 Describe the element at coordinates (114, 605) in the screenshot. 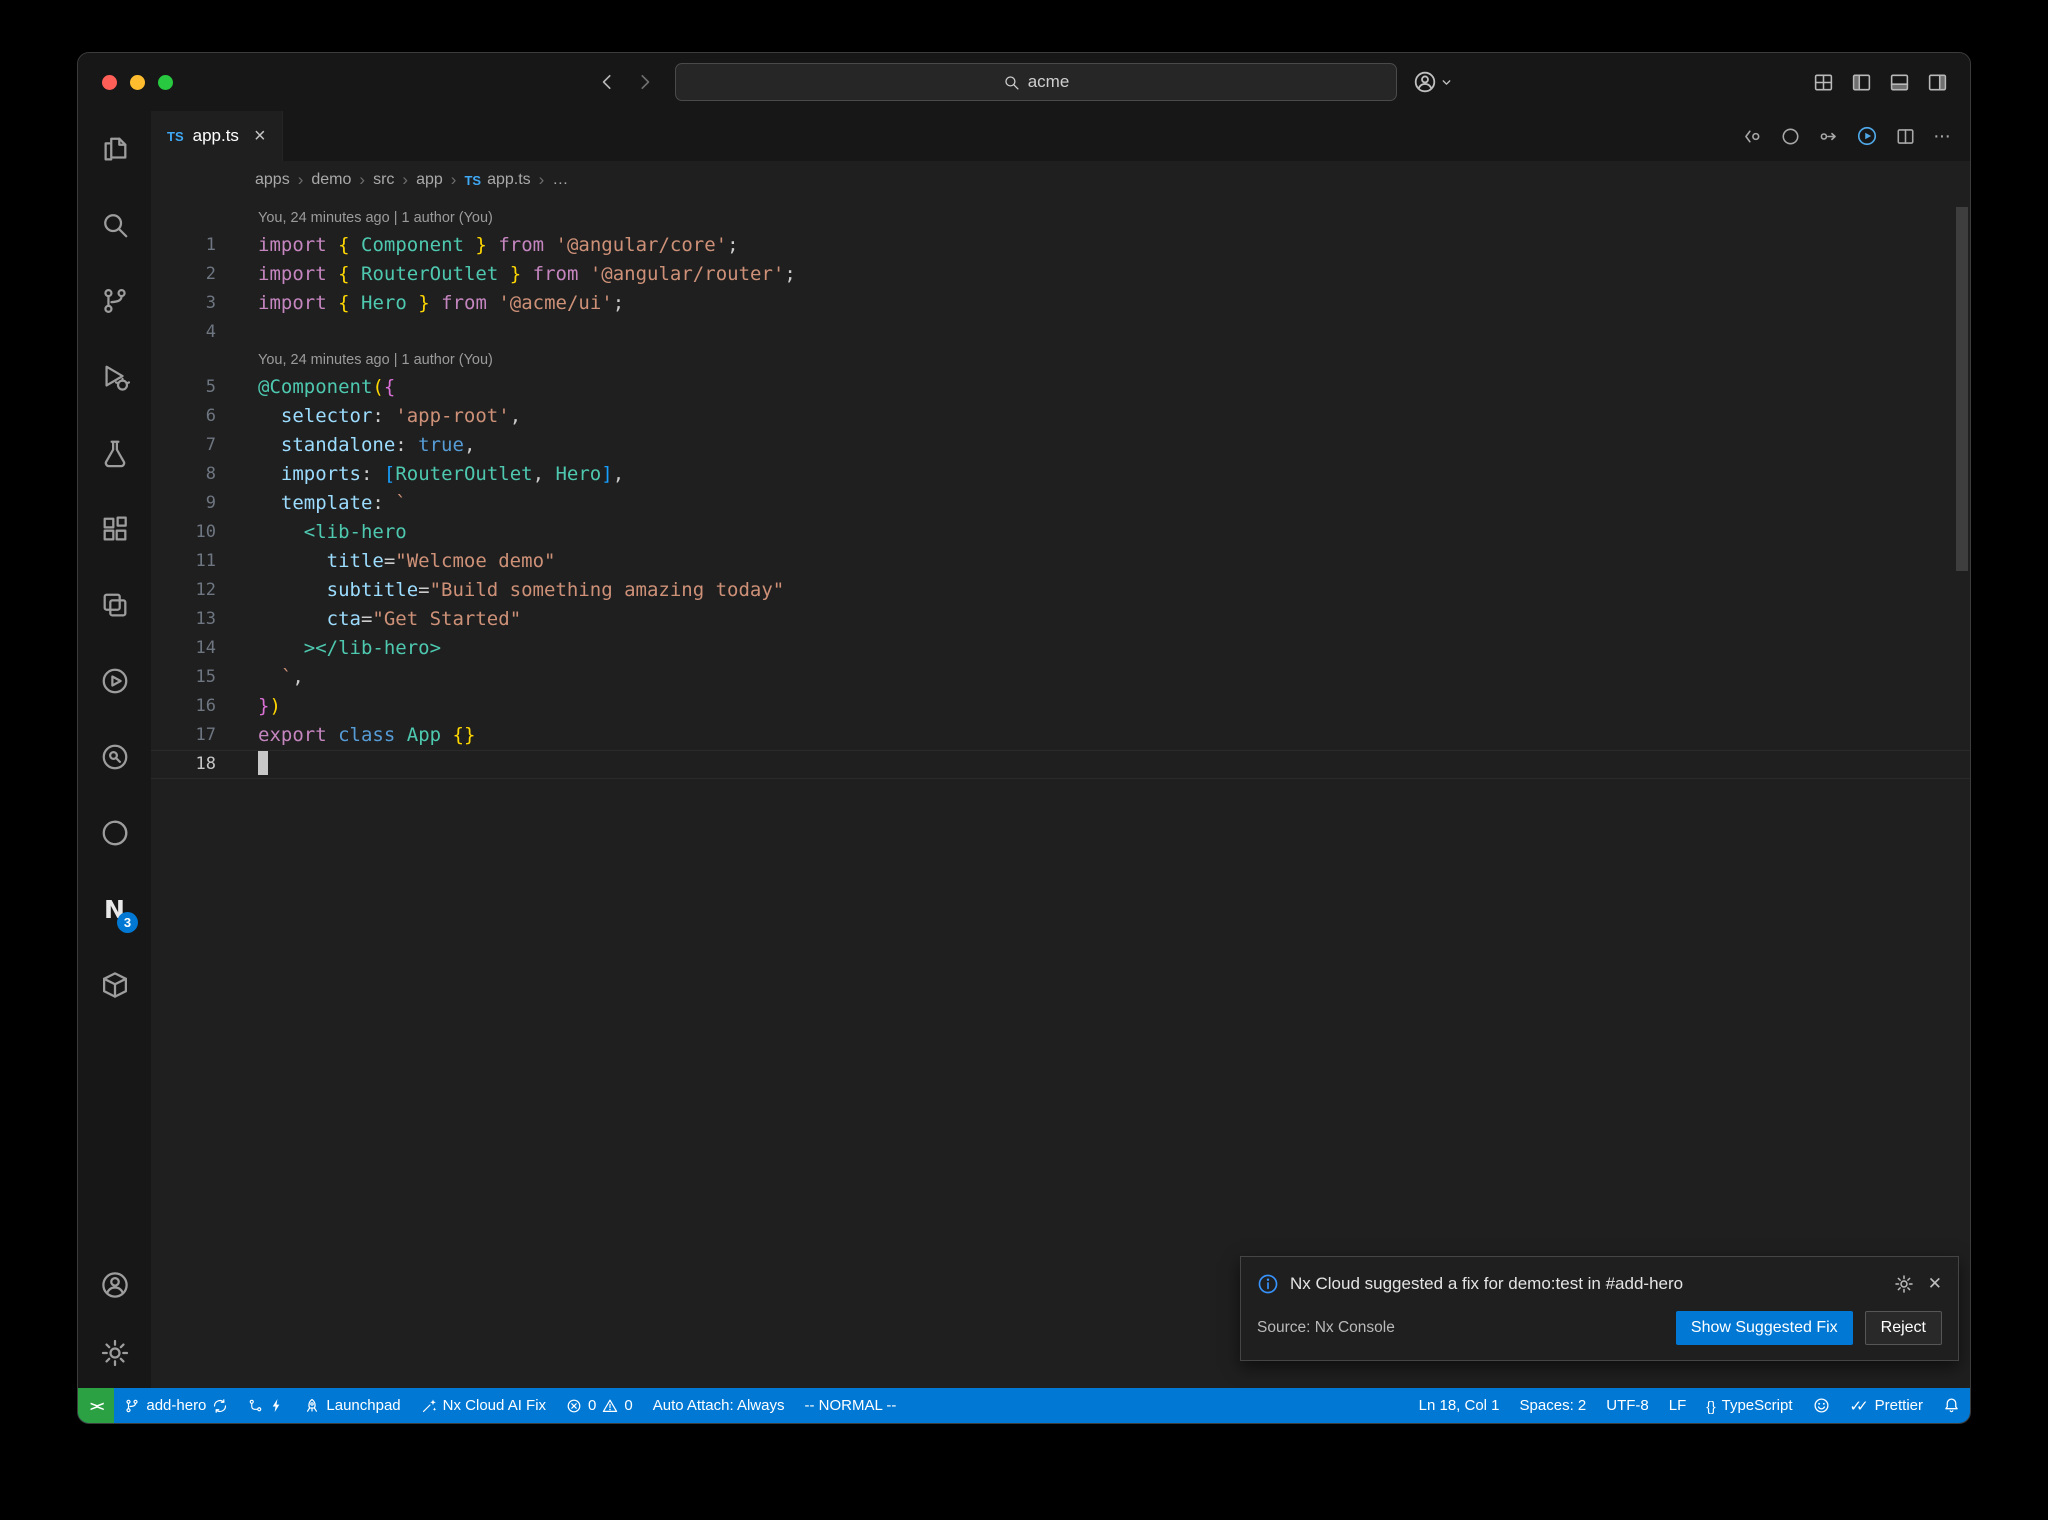

I see `editor-groups-view-button` at that location.